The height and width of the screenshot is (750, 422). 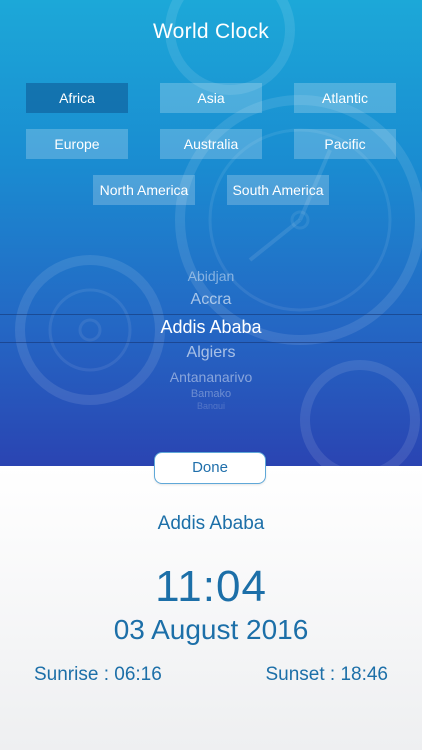 What do you see at coordinates (211, 342) in the screenshot?
I see `picker-selection-line-bottom` at bounding box center [211, 342].